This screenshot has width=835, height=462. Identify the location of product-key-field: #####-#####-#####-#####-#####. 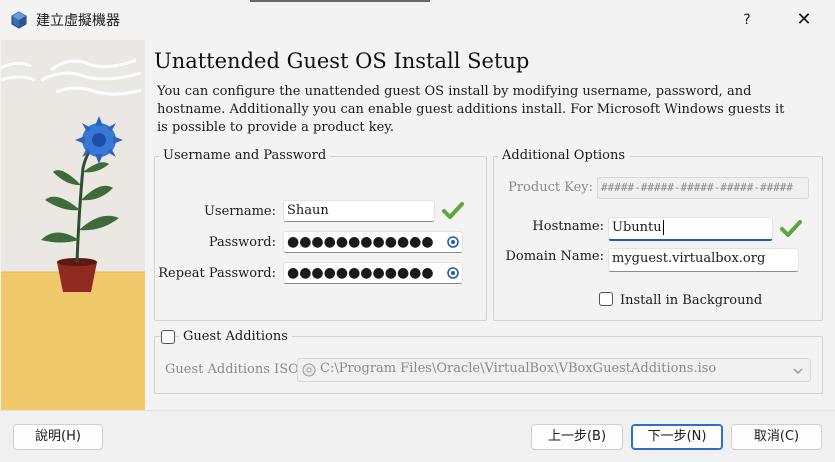
(703, 188).